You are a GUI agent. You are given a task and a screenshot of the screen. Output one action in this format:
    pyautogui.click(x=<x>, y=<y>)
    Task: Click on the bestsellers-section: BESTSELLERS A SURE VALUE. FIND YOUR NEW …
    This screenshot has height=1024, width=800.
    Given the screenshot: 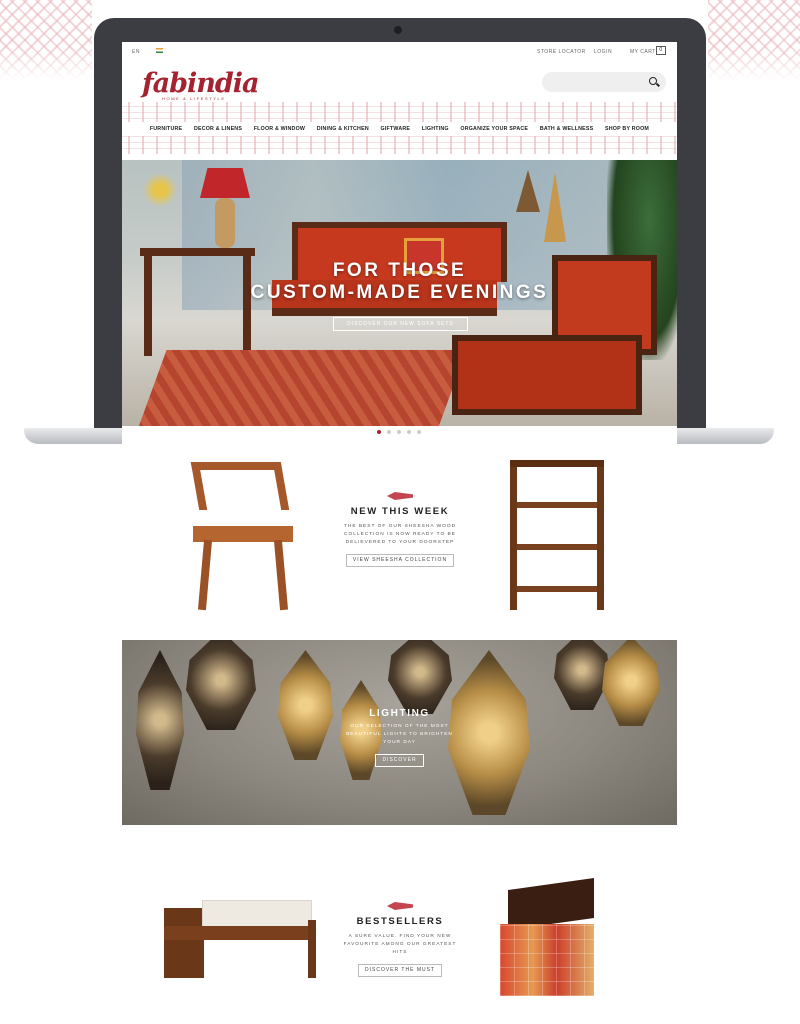 What is the action you would take?
    pyautogui.click(x=400, y=939)
    